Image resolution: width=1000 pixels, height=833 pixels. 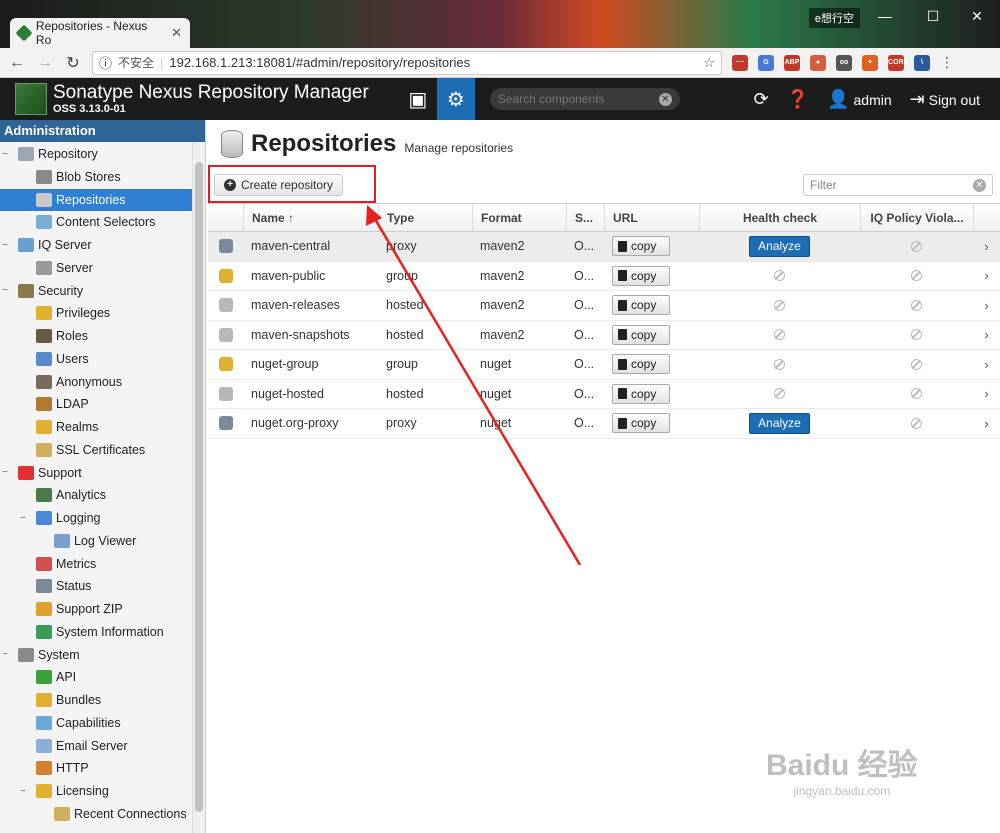 What do you see at coordinates (842, 791) in the screenshot?
I see `watermark-sub: jingyan.baidu.com` at bounding box center [842, 791].